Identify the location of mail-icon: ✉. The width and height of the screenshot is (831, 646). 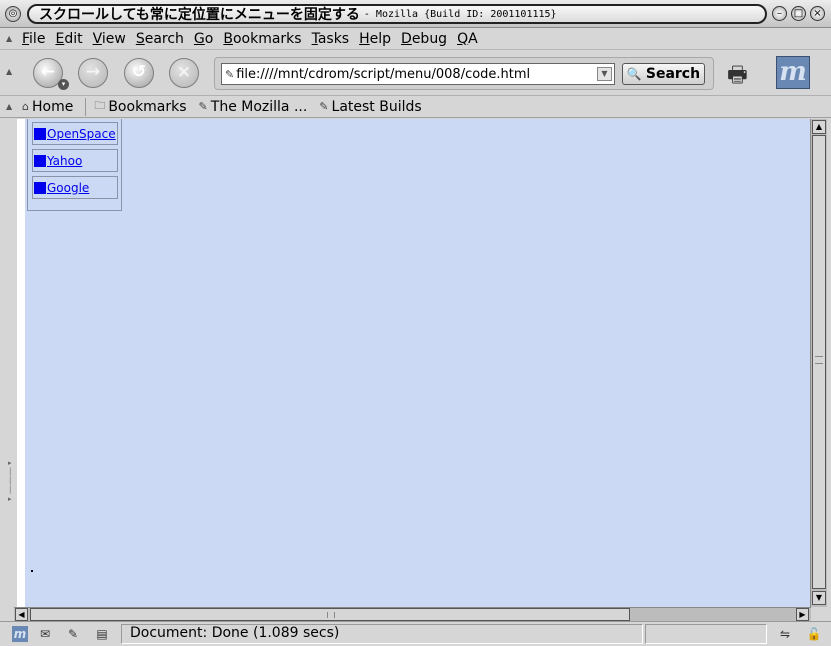
(45, 634).